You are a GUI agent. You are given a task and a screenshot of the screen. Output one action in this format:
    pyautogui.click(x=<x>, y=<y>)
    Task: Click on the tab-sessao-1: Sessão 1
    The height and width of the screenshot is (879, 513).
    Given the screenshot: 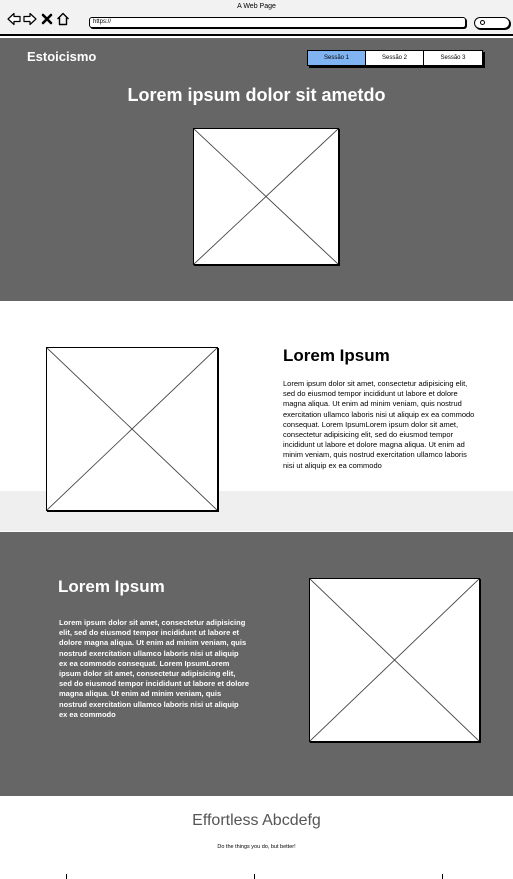 What is the action you would take?
    pyautogui.click(x=337, y=58)
    